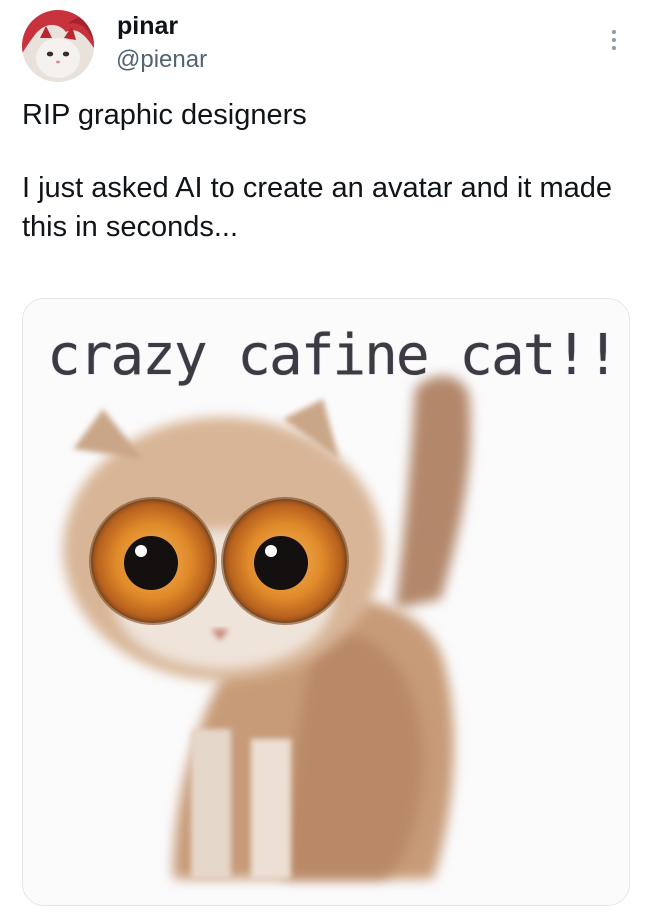 The image size is (650, 922). Describe the element at coordinates (614, 40) in the screenshot. I see `more-options-button` at that location.